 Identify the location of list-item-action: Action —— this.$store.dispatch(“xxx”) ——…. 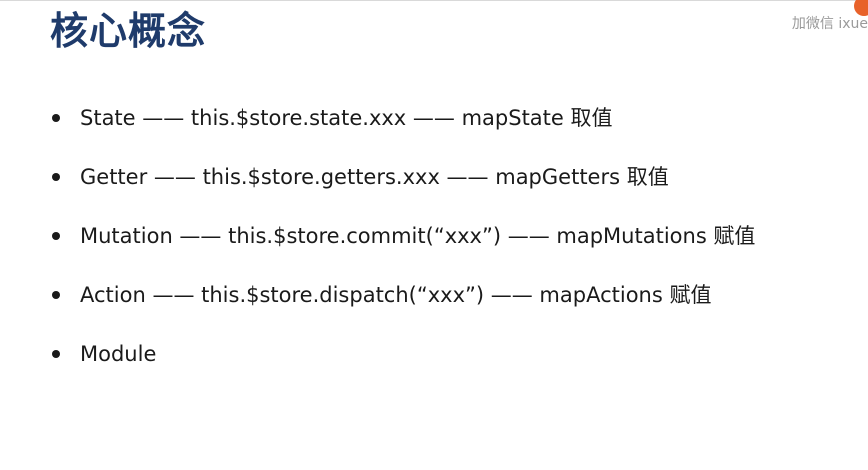
(403, 295).